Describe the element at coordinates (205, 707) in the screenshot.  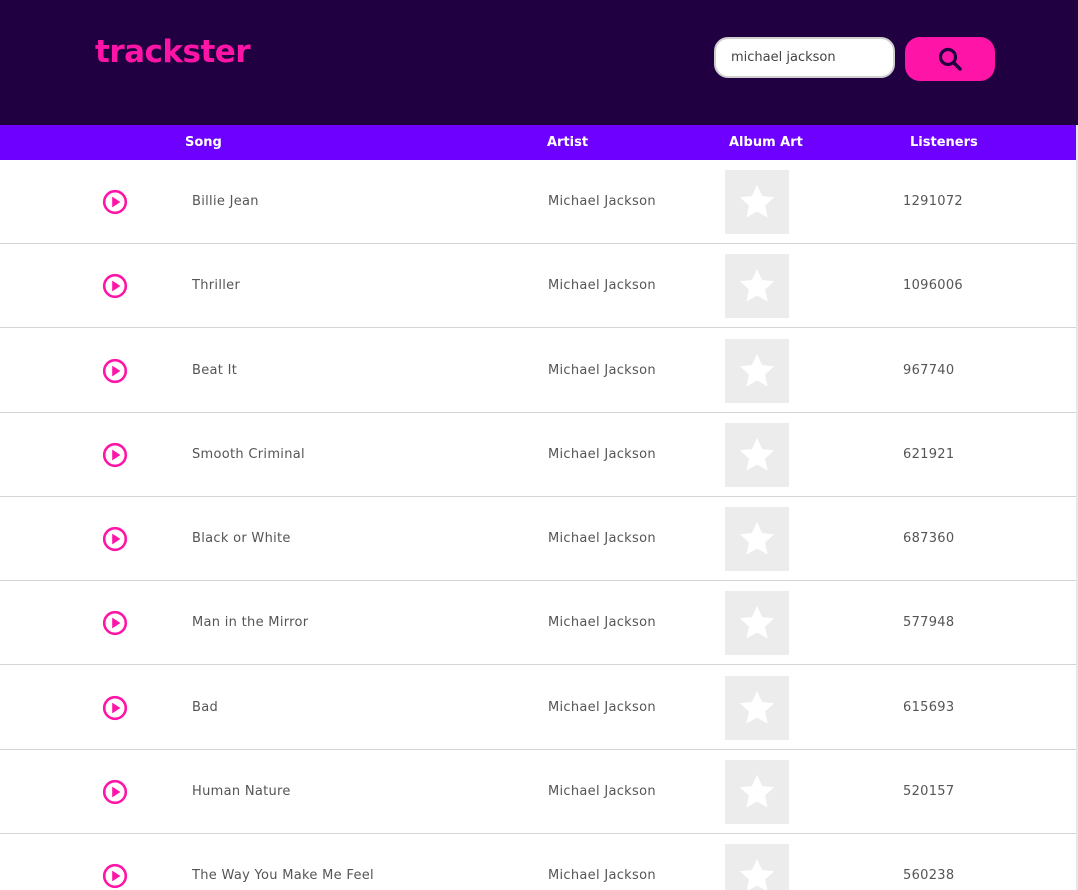
I see `song-title: Bad` at that location.